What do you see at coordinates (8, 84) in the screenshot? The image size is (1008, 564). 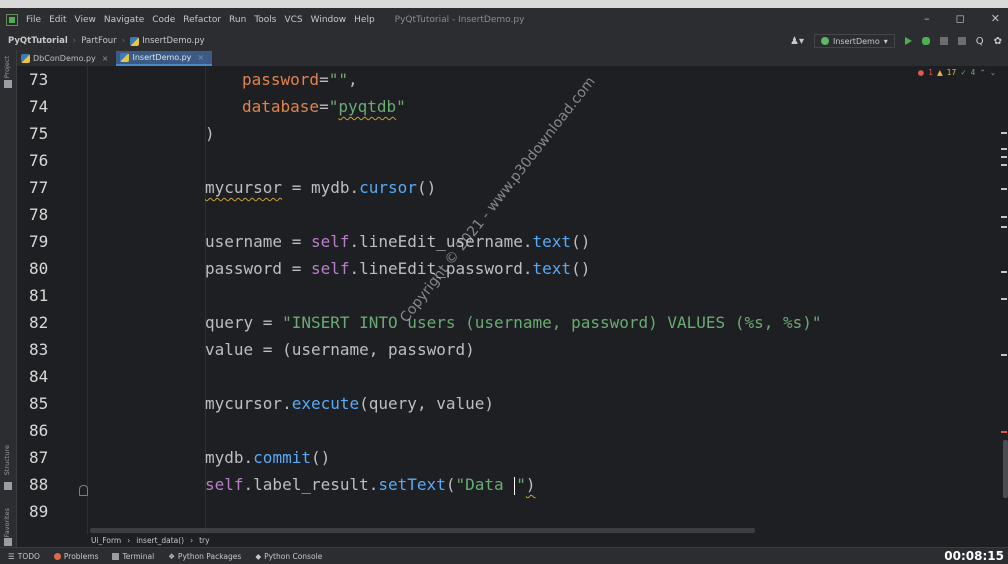 I see `project-folder-icon` at bounding box center [8, 84].